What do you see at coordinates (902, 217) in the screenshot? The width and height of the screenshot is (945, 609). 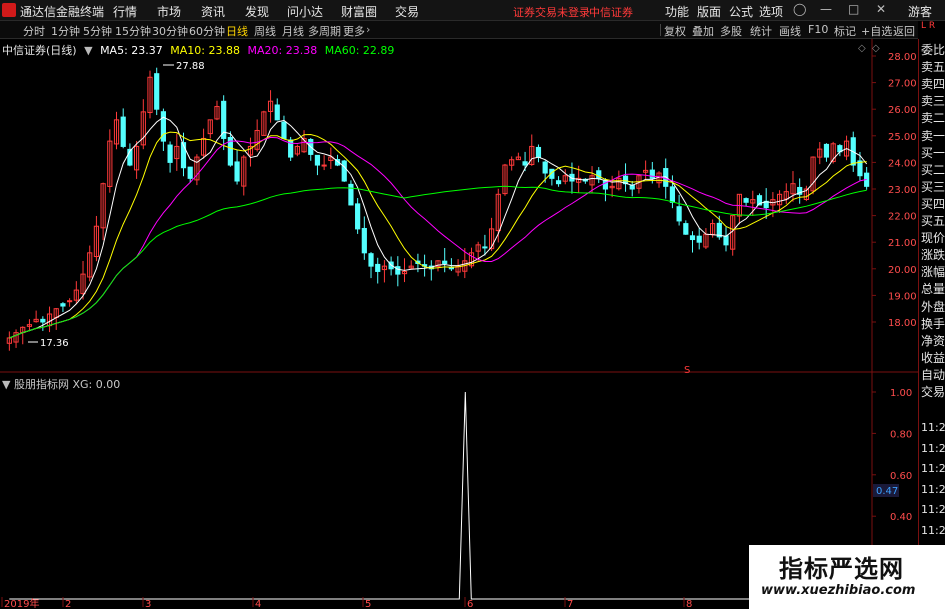 I see `price-tick-label: 22.00` at bounding box center [902, 217].